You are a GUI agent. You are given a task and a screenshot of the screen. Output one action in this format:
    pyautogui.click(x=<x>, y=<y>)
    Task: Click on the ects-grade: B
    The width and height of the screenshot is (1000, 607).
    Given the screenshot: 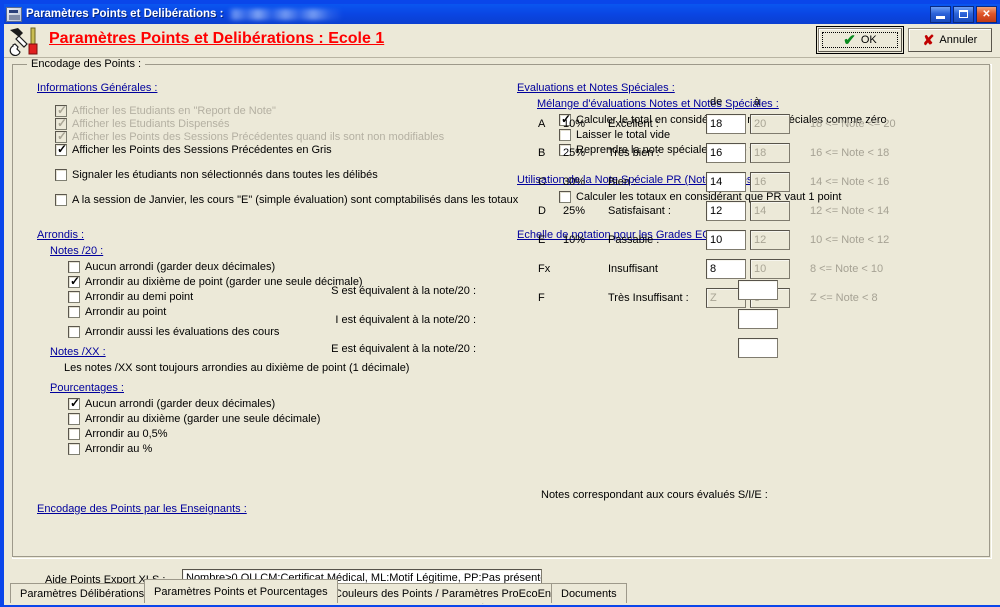 What is the action you would take?
    pyautogui.click(x=542, y=153)
    